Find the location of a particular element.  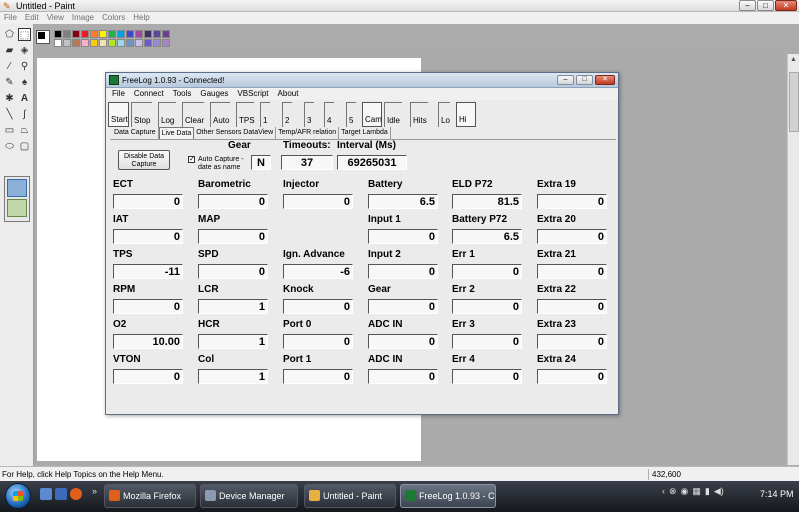

swatch-violet is located at coordinates (157, 34).